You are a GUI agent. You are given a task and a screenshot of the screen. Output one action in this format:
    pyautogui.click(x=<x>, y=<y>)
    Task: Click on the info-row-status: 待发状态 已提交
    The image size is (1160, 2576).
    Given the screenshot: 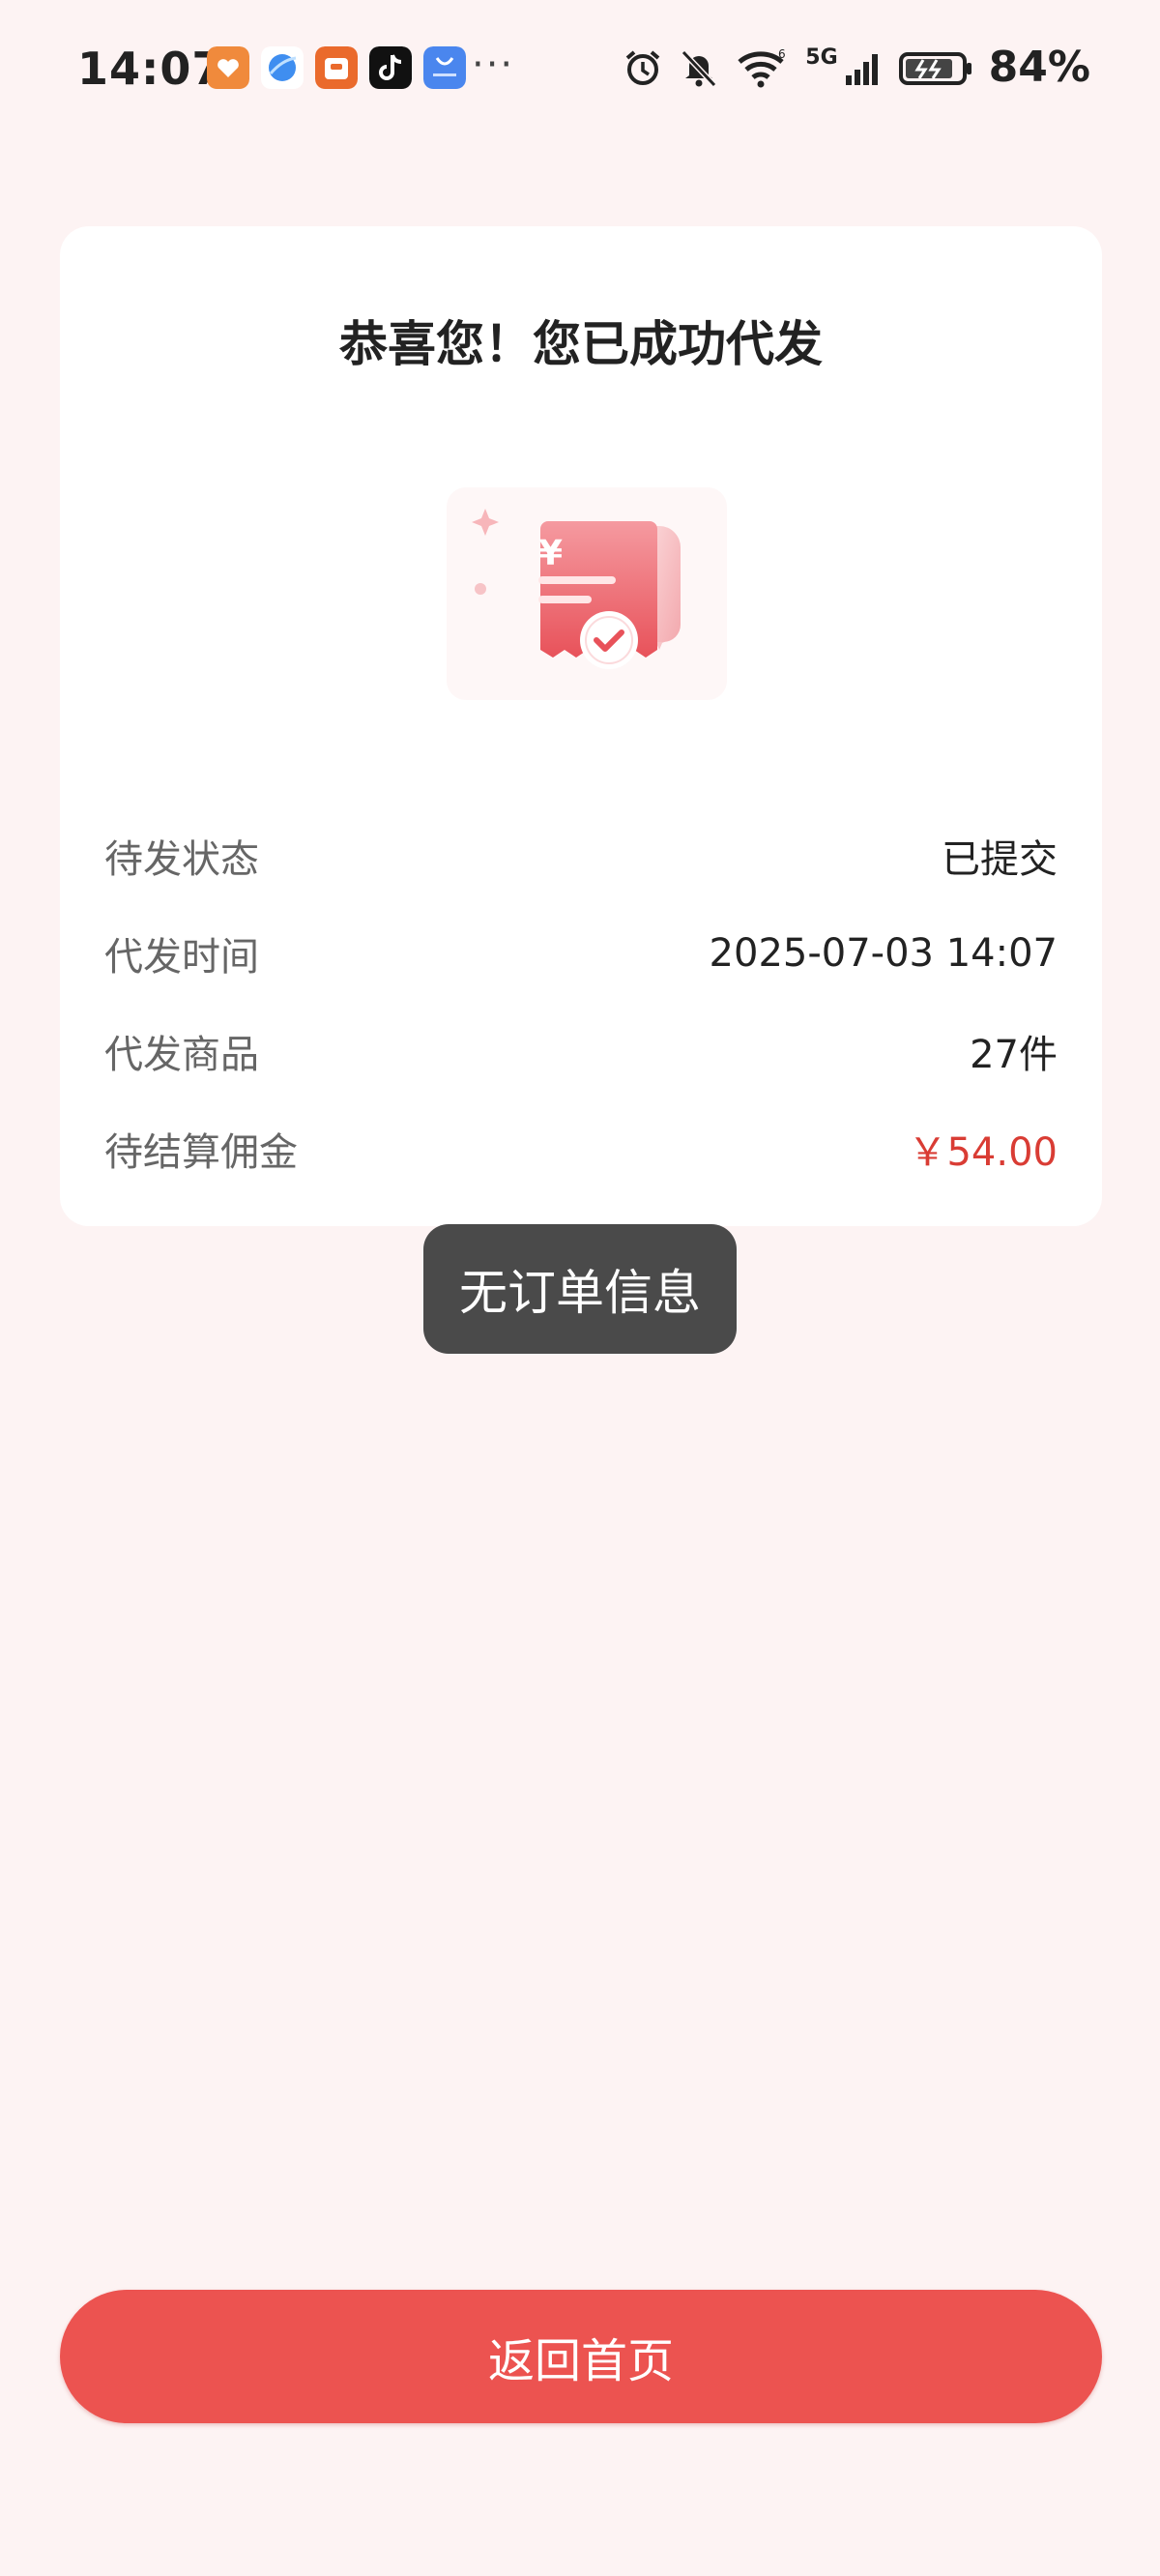 What is the action you would take?
    pyautogui.click(x=581, y=855)
    